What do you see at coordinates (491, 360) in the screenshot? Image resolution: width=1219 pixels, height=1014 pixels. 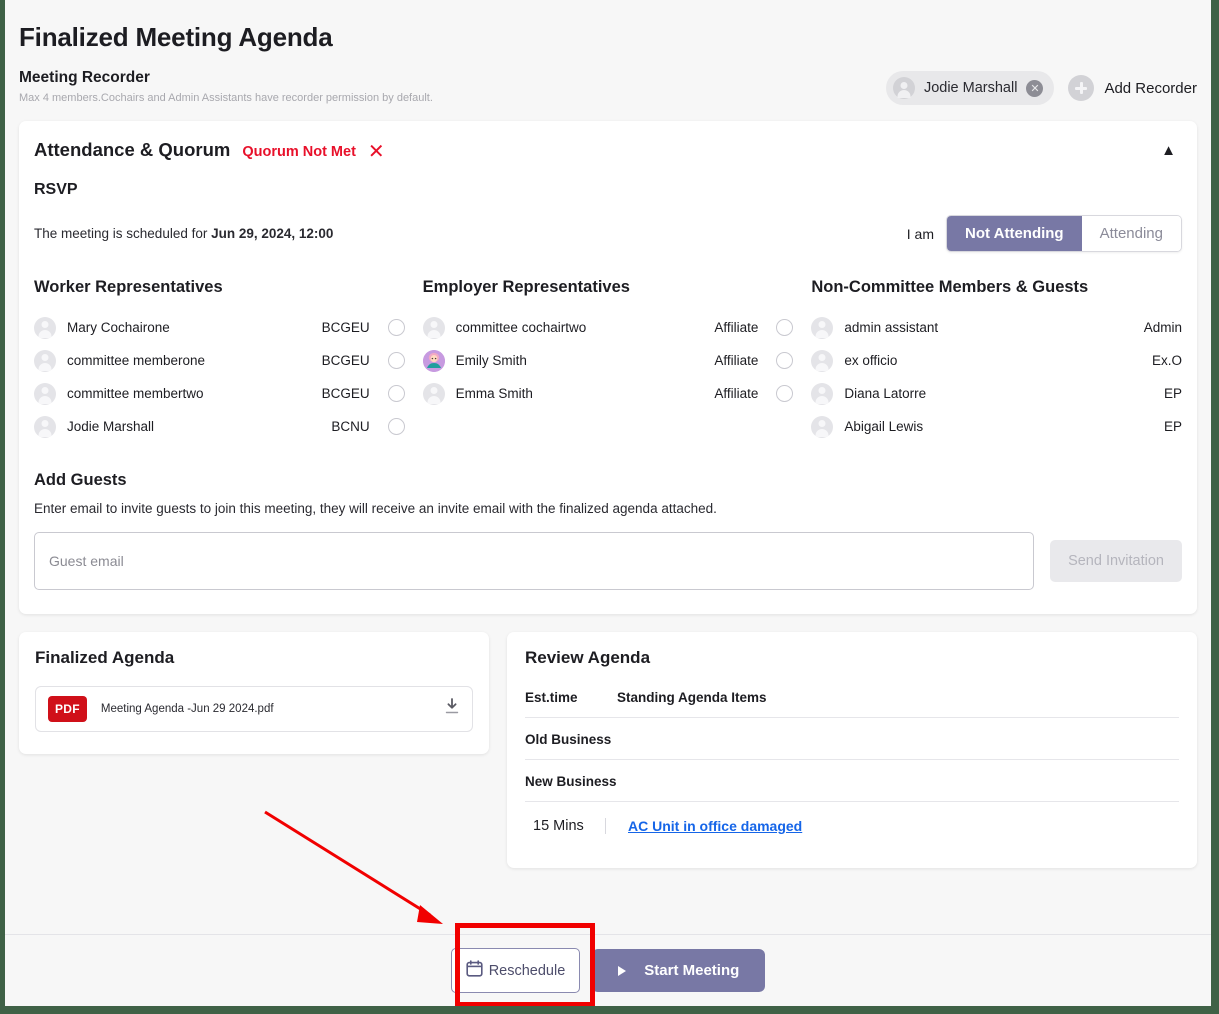 I see `attendee-name: Emily Smith` at bounding box center [491, 360].